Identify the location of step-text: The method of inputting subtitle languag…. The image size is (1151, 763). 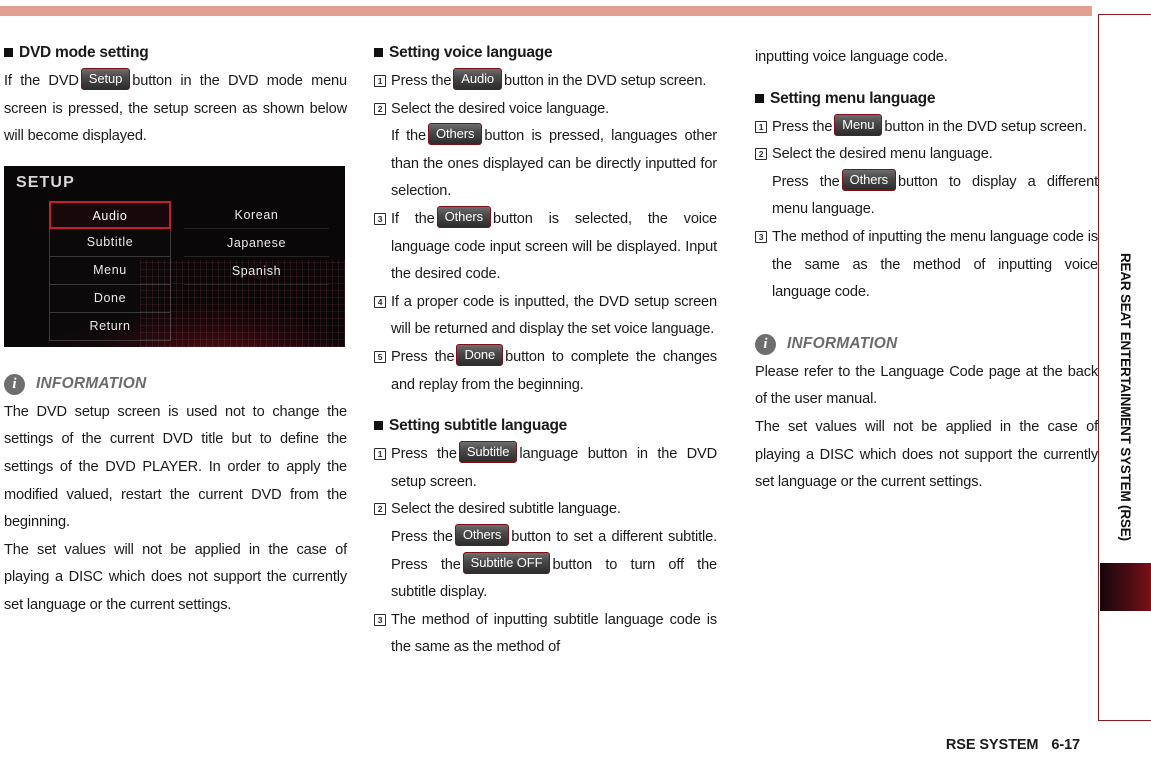
(554, 633).